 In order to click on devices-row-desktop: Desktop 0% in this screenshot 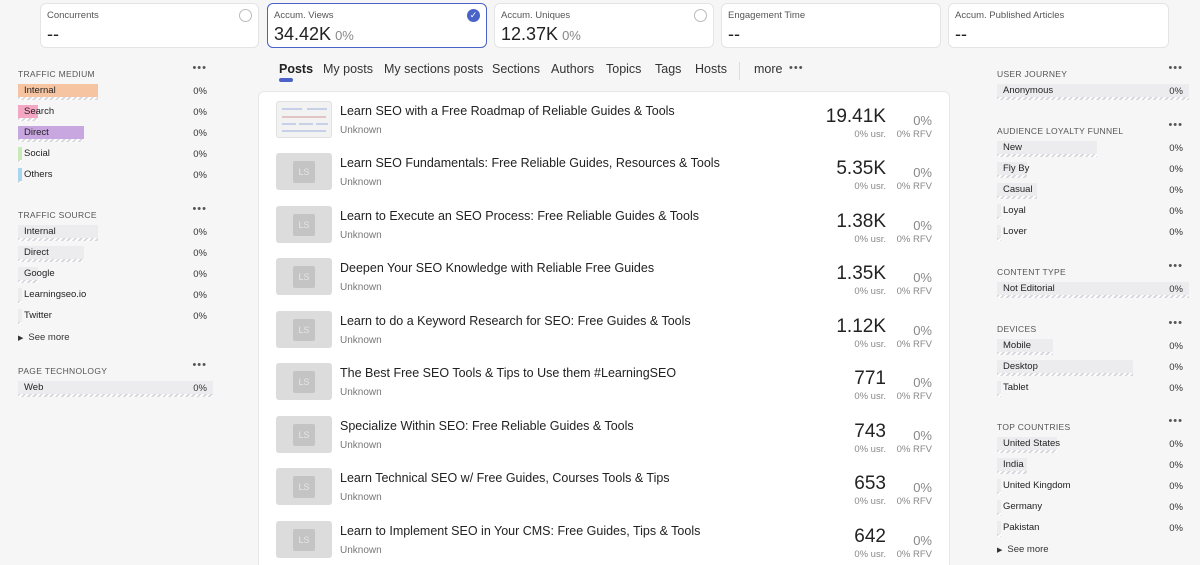, I will do `click(1093, 368)`.